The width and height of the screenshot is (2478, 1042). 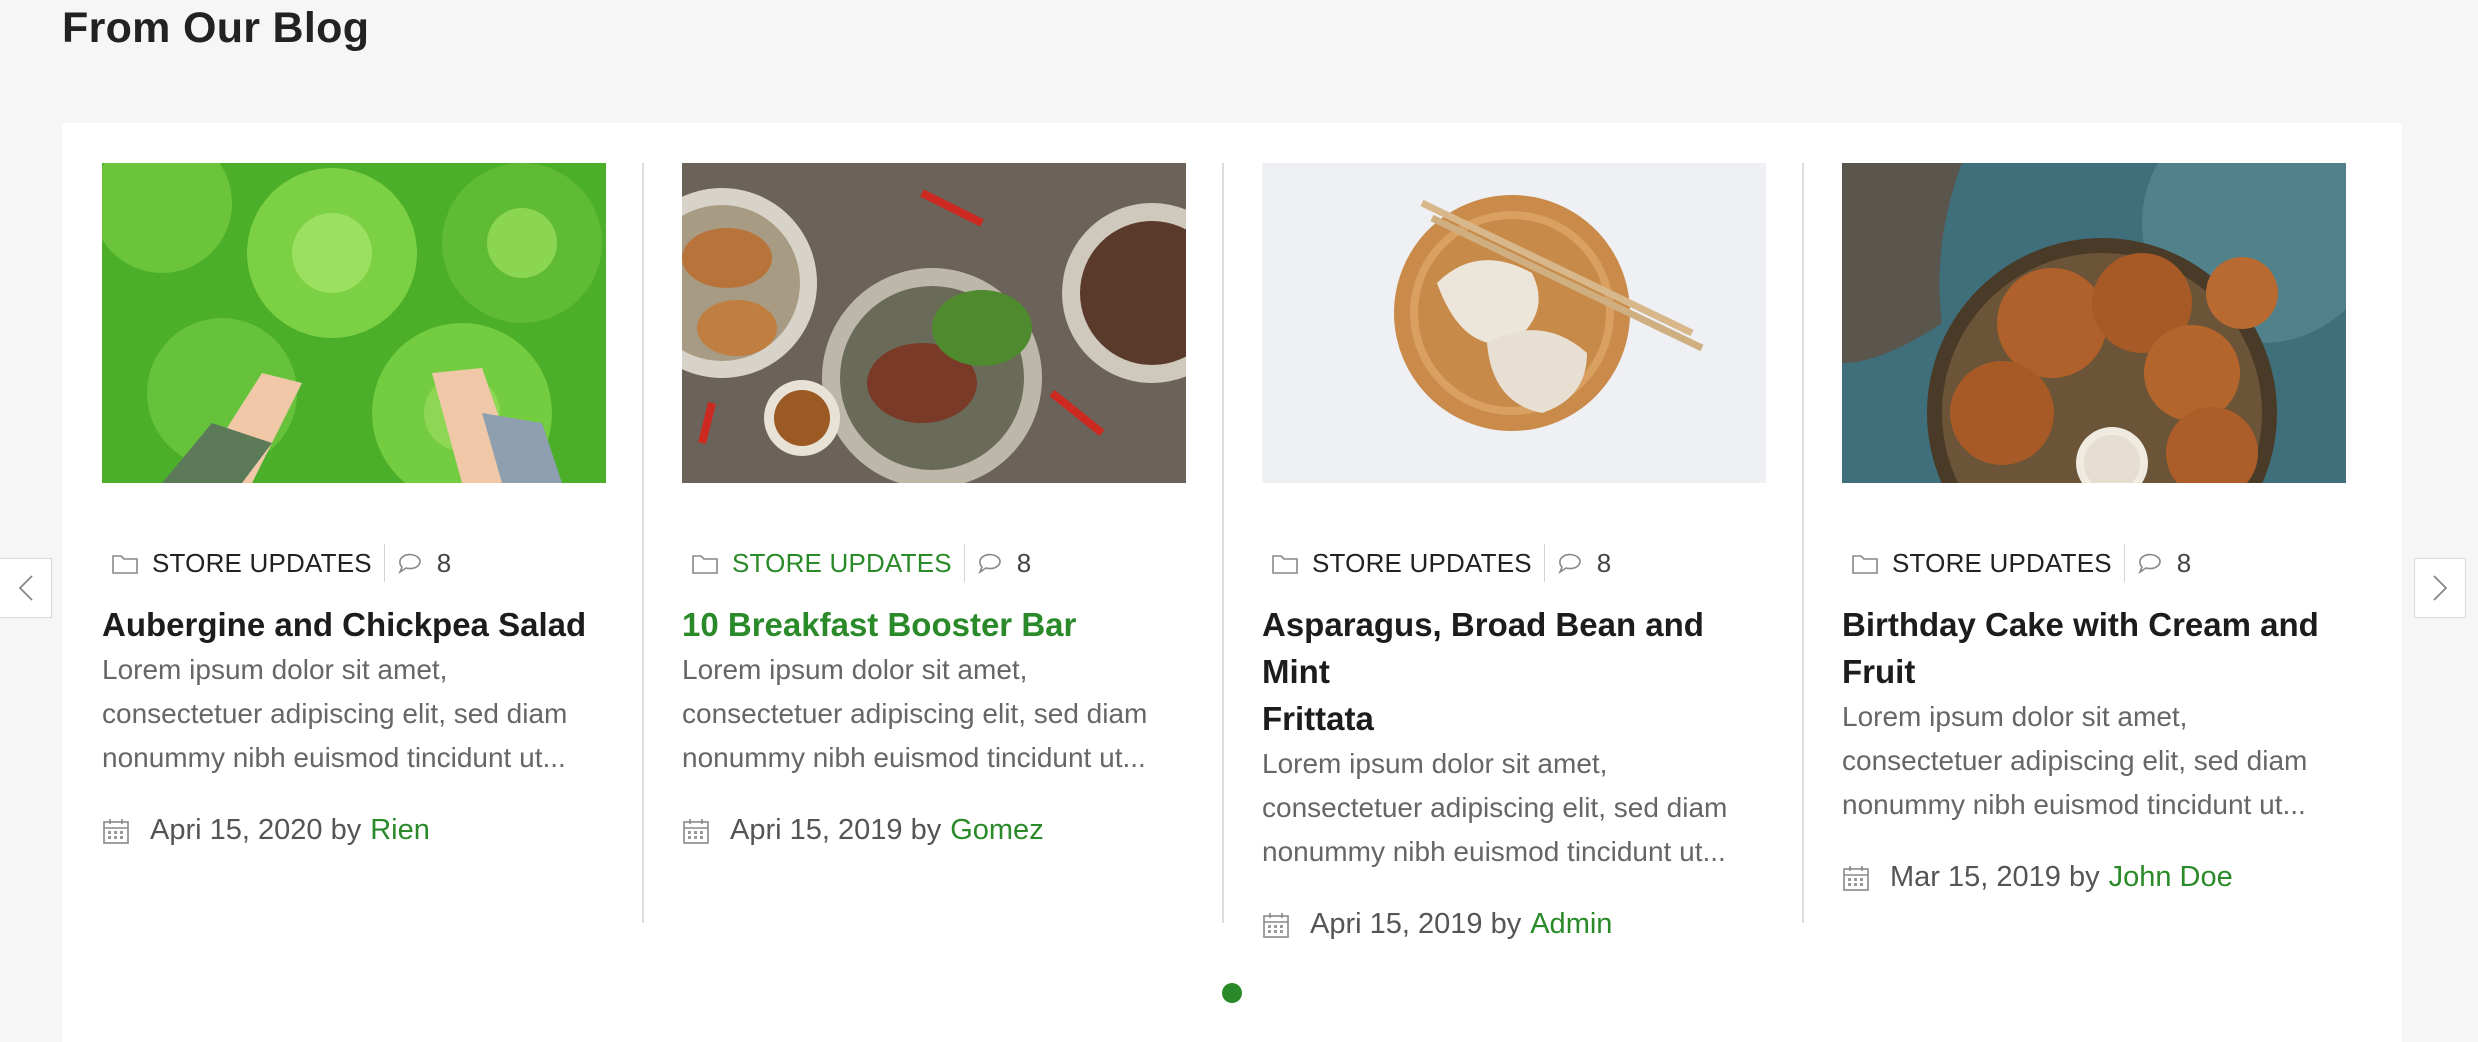 I want to click on post-image-breakfast, so click(x=934, y=323).